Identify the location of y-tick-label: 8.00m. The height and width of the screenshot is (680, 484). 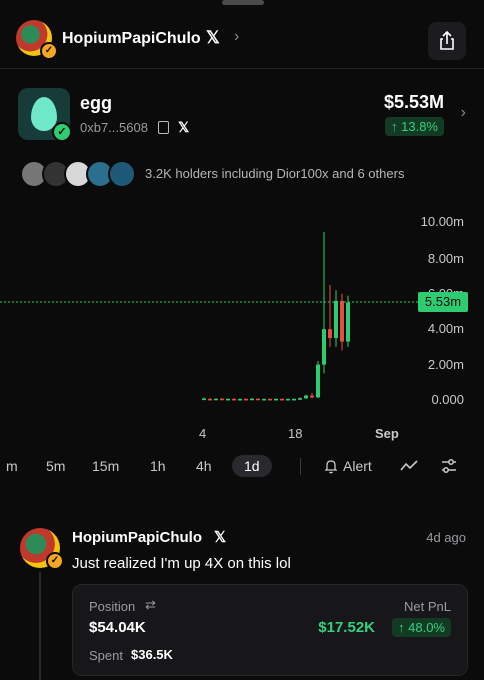
(445, 258).